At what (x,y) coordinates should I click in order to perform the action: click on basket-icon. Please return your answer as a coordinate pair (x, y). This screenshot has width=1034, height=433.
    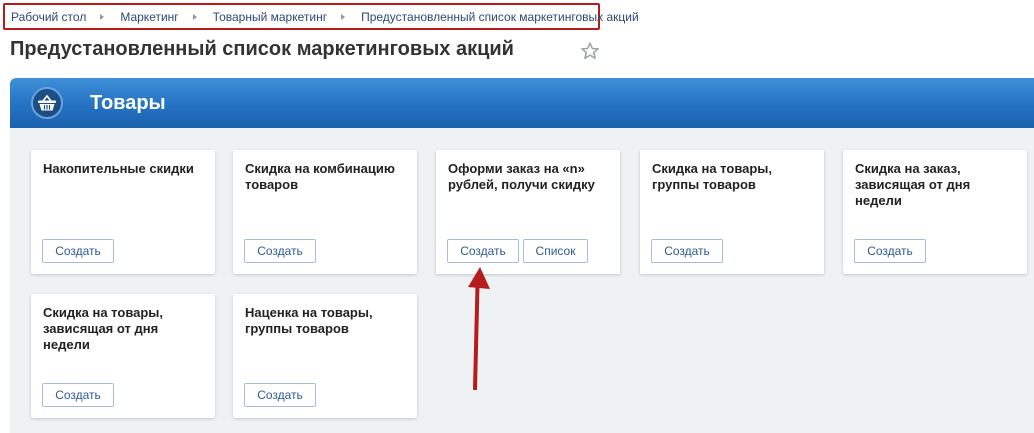
    Looking at the image, I should click on (47, 103).